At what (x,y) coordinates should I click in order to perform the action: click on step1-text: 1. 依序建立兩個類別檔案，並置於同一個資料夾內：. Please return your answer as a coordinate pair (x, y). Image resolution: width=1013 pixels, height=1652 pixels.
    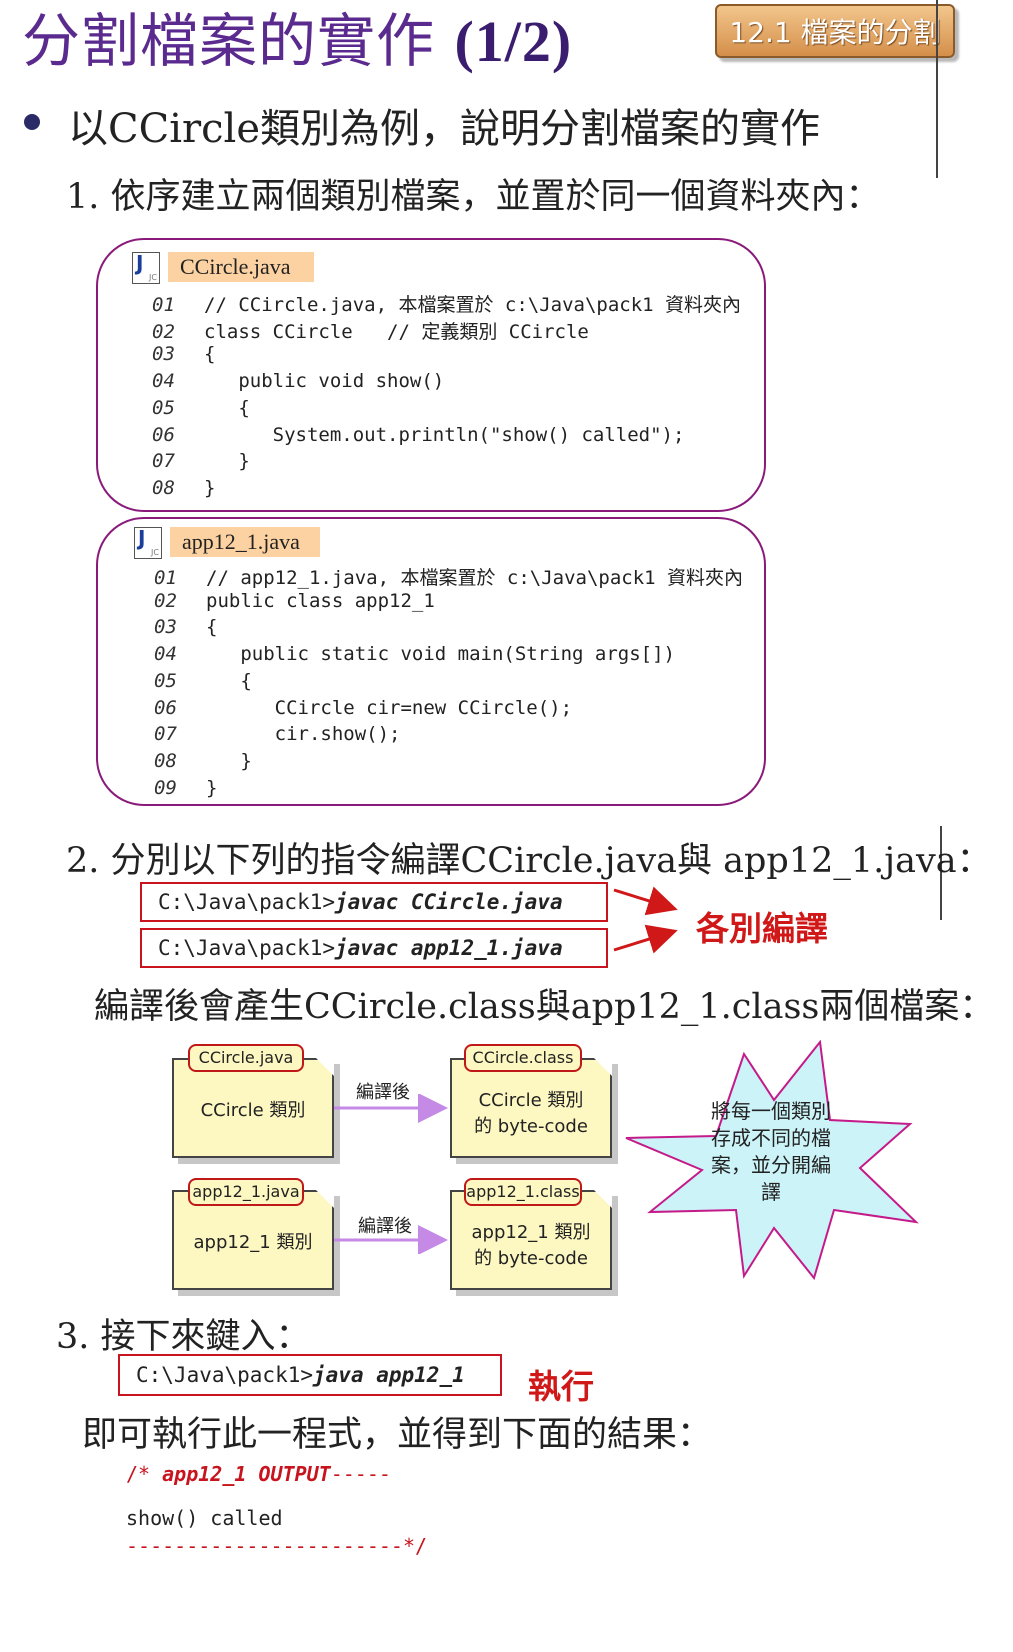
    Looking at the image, I should click on (473, 197).